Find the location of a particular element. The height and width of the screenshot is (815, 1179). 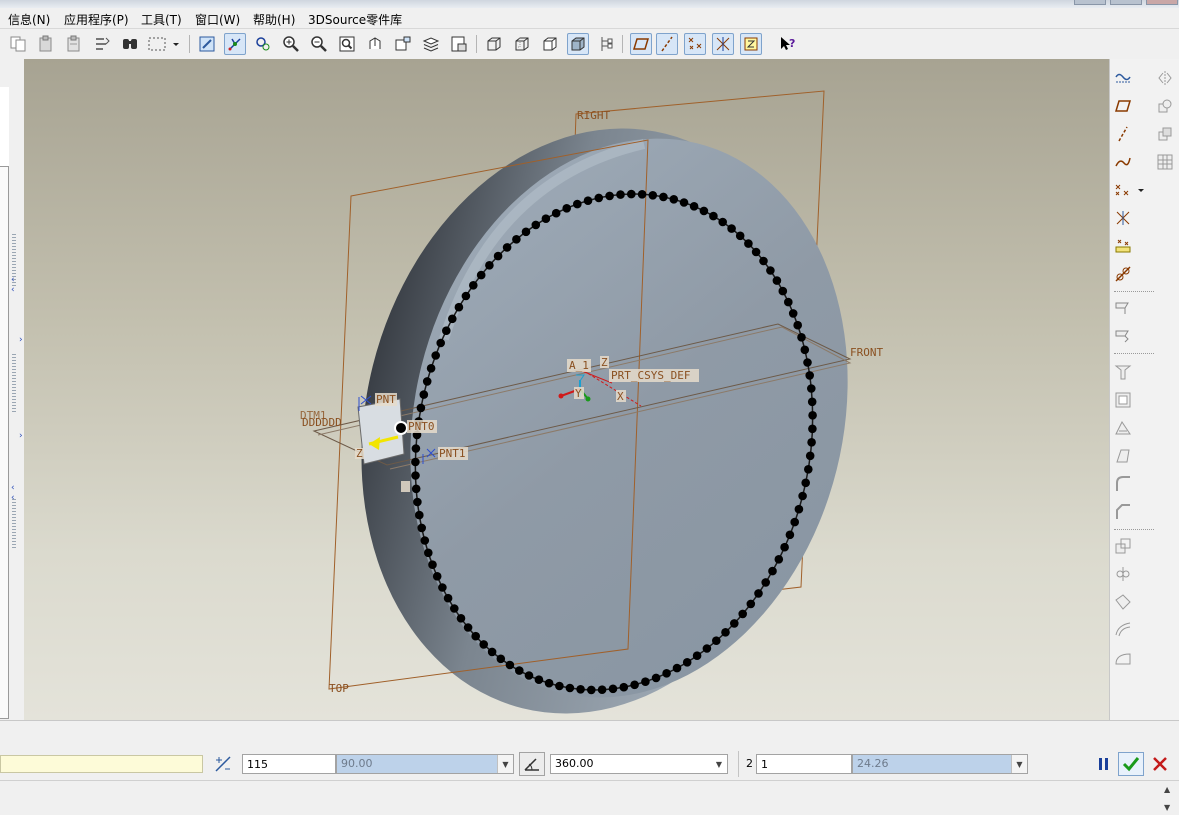

datum-csys-icon is located at coordinates (1123, 218).